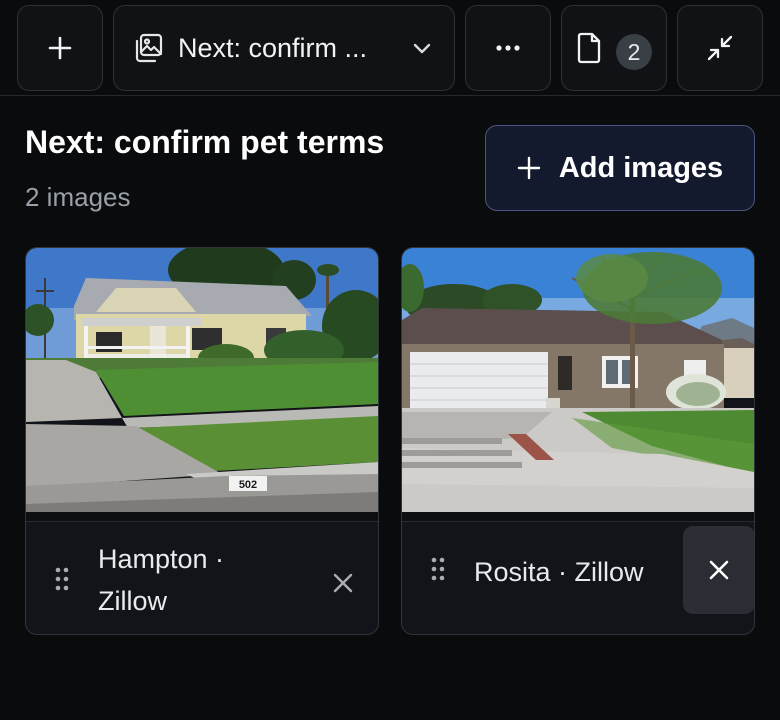  Describe the element at coordinates (589, 48) in the screenshot. I see `document-icon` at that location.